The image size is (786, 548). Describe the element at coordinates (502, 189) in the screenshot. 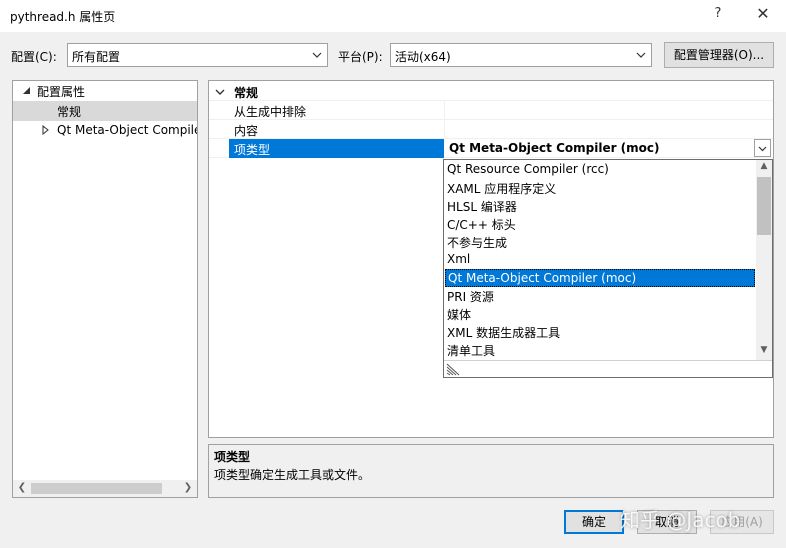

I see `dropdown-option-label: XAML 应用程序定义` at that location.